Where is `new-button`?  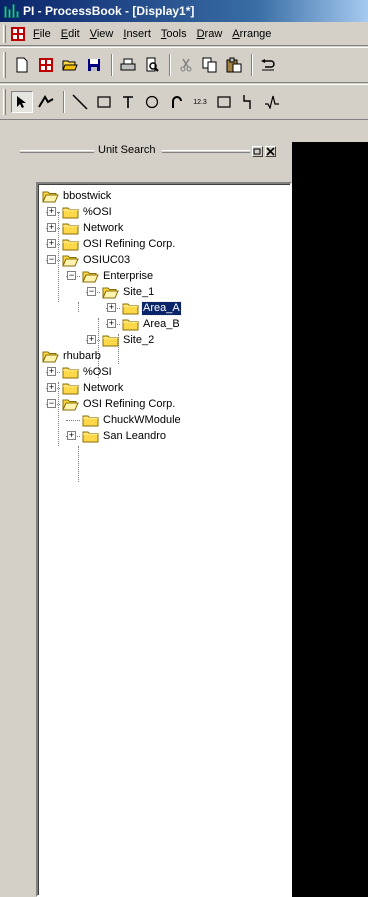 new-button is located at coordinates (22, 65).